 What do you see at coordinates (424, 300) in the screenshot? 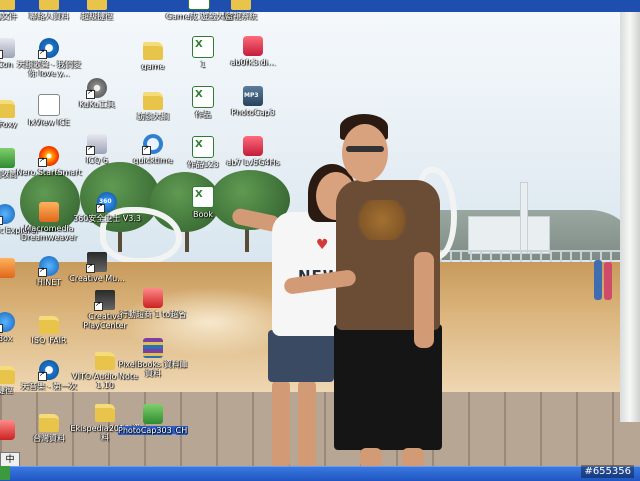
I see `arm` at bounding box center [424, 300].